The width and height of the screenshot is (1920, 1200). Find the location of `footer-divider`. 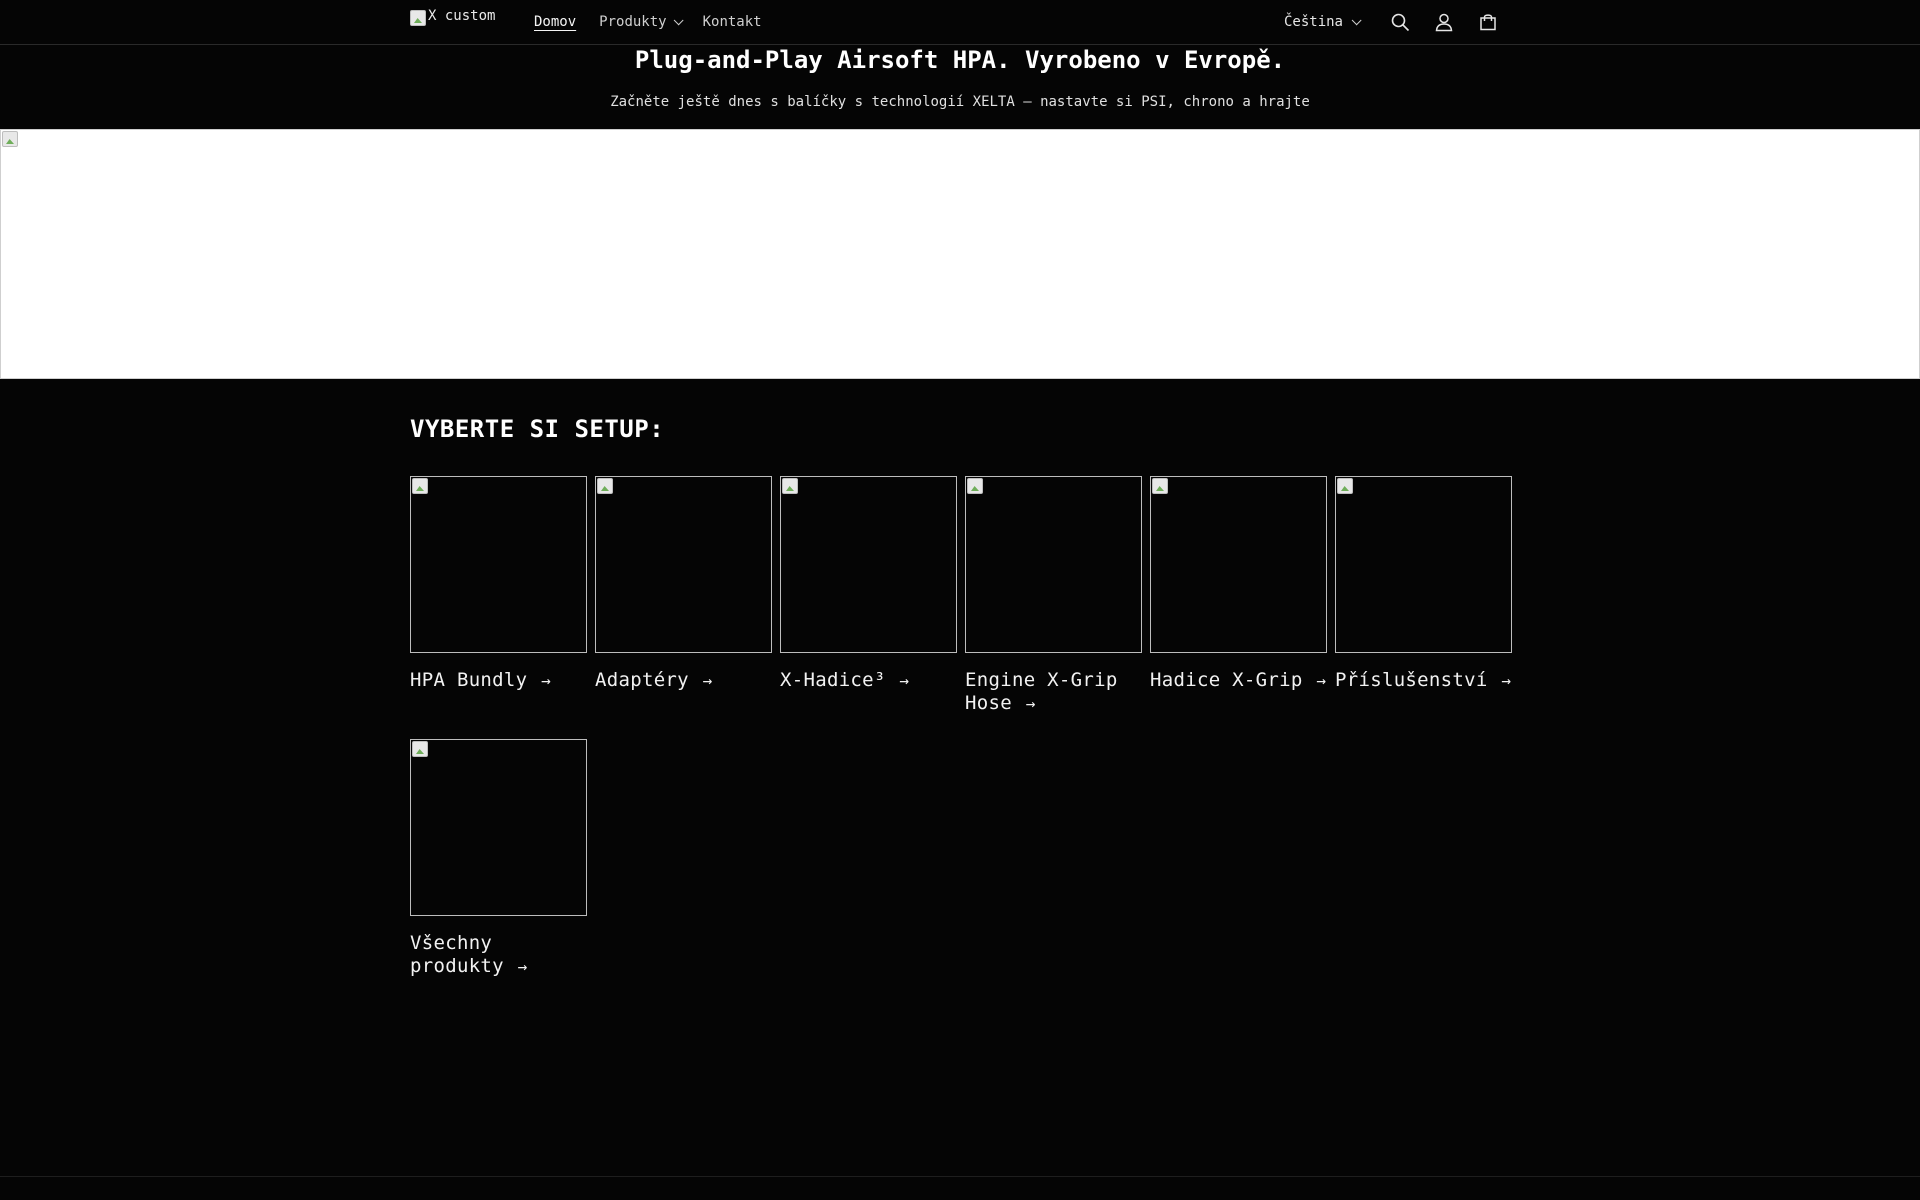

footer-divider is located at coordinates (960, 1176).